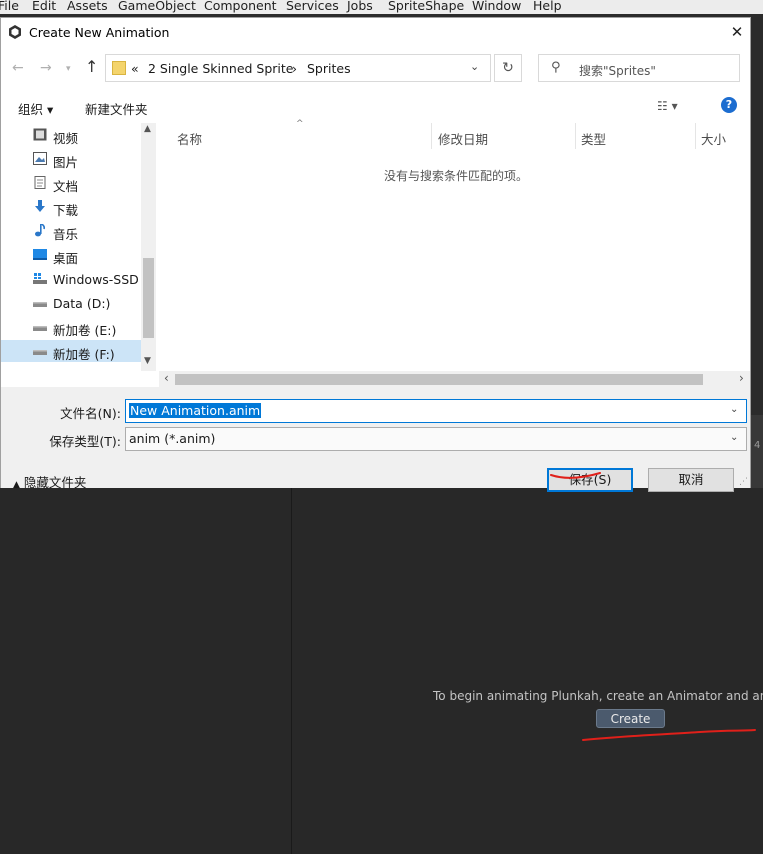 This screenshot has height=854, width=763. Describe the element at coordinates (68, 69) in the screenshot. I see `recent-locations-chevron-icon: ▾` at that location.